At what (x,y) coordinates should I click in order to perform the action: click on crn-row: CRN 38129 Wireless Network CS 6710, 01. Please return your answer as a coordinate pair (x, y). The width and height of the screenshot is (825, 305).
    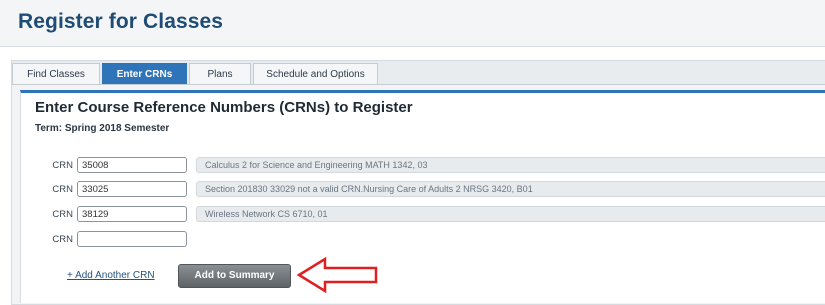
    Looking at the image, I should click on (434, 215).